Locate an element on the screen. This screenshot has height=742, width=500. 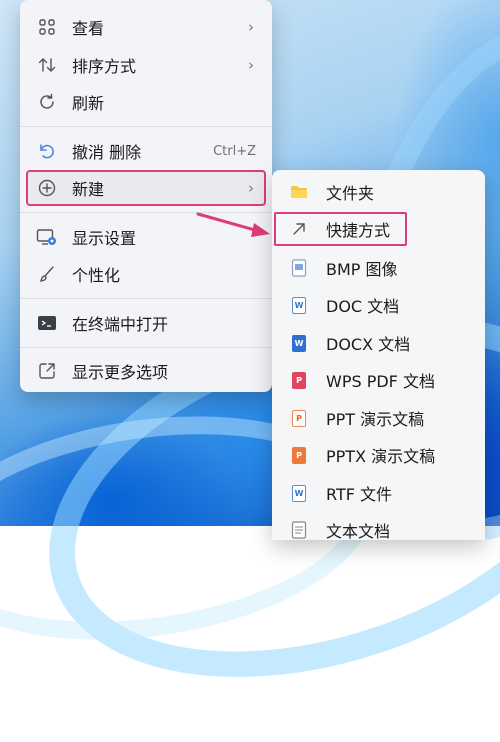
undo-icon is located at coordinates (47, 151).